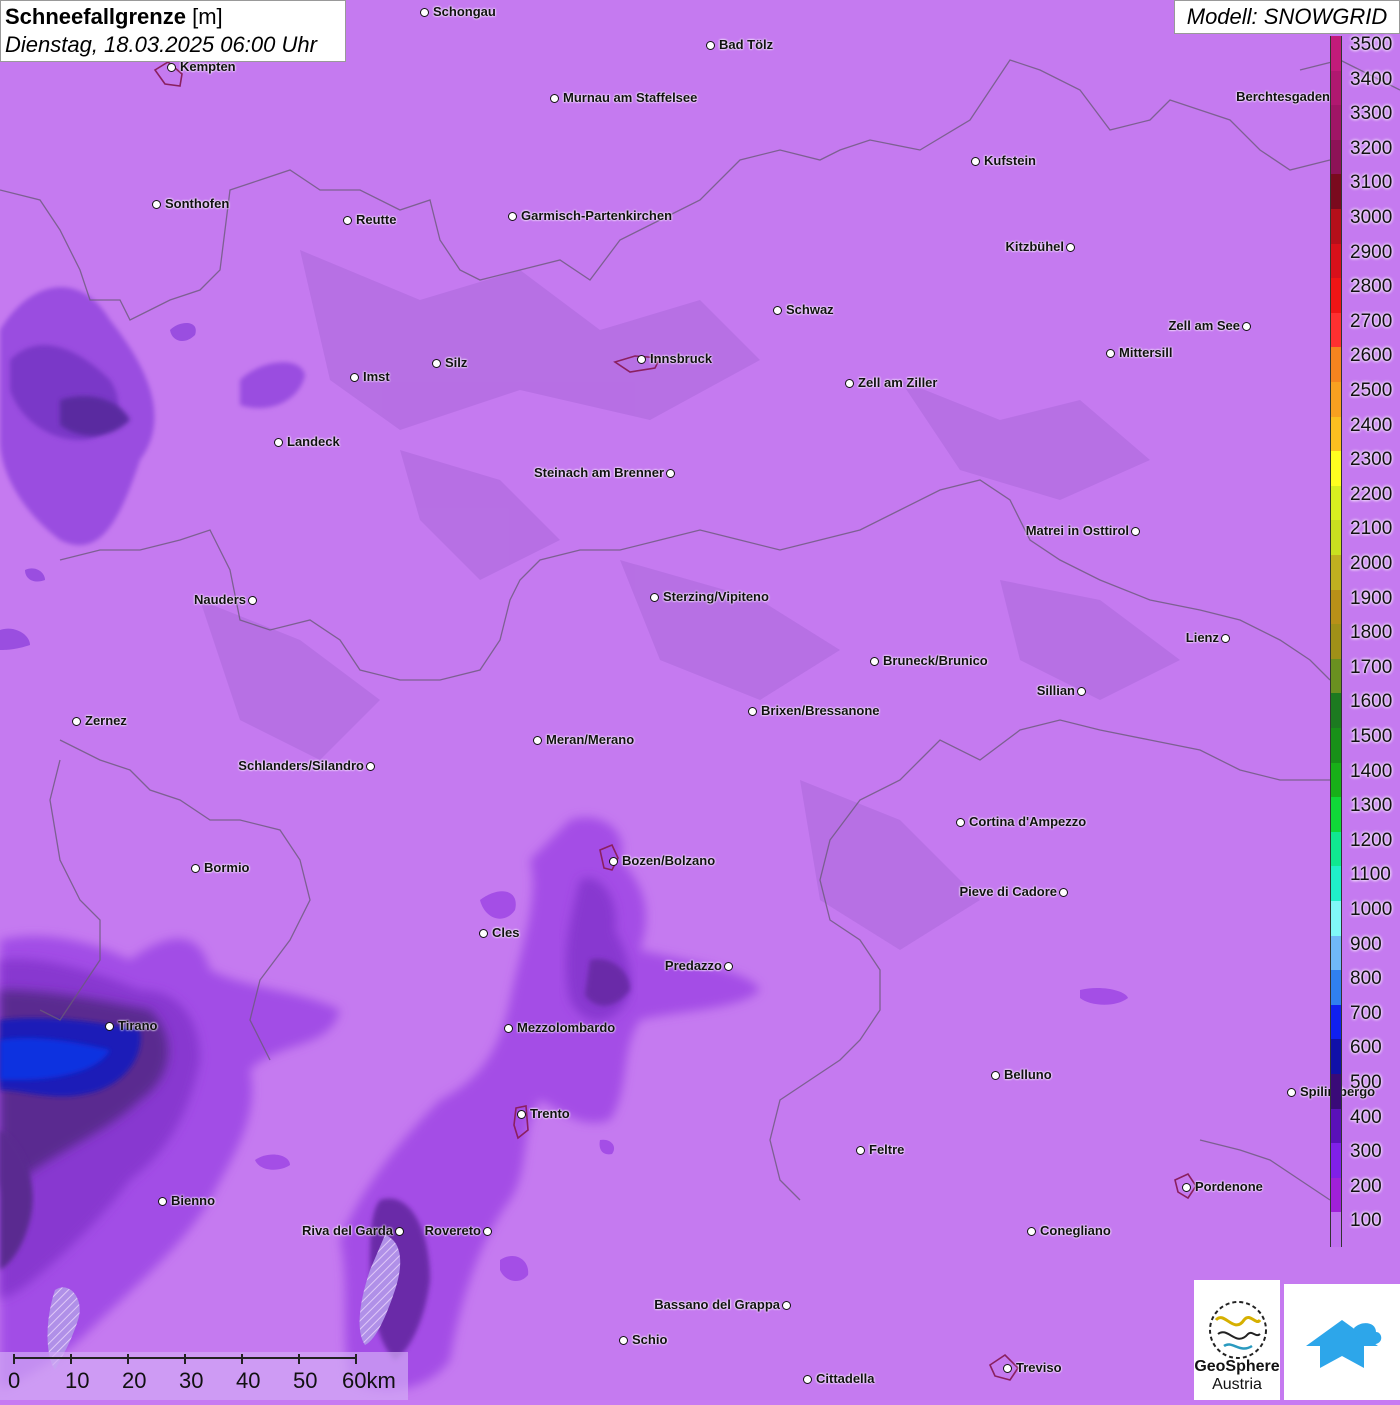 The height and width of the screenshot is (1405, 1400). What do you see at coordinates (193, 1200) in the screenshot?
I see `city-label: Bienno` at bounding box center [193, 1200].